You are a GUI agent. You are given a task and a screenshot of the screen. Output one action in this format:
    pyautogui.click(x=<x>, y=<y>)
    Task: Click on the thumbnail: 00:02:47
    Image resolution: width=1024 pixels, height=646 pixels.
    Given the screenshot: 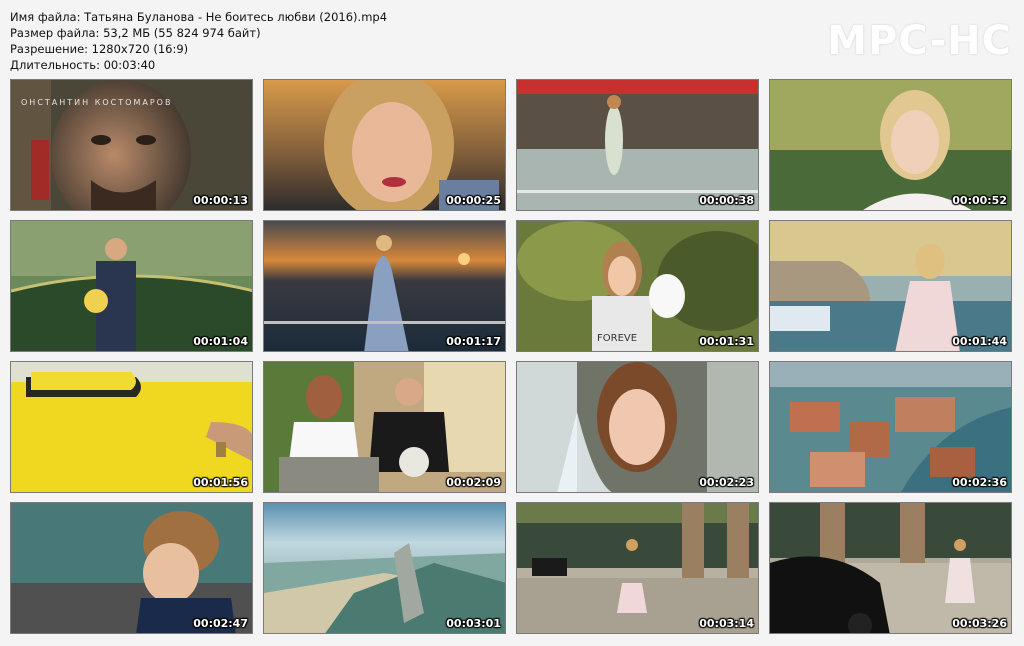 What is the action you would take?
    pyautogui.click(x=131, y=568)
    